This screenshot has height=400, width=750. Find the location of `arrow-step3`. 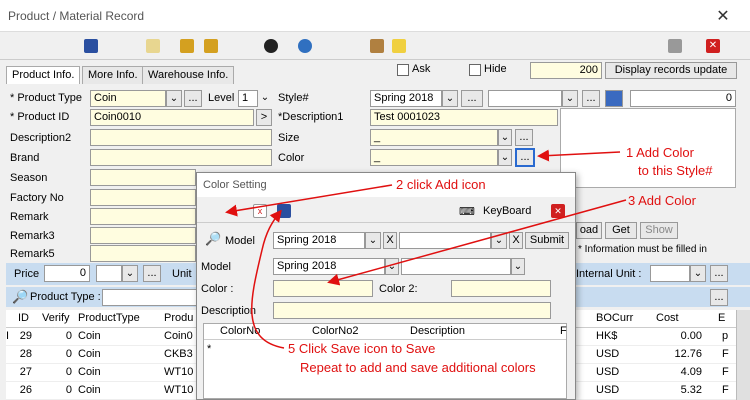

arrow-step3 is located at coordinates (477, 242).